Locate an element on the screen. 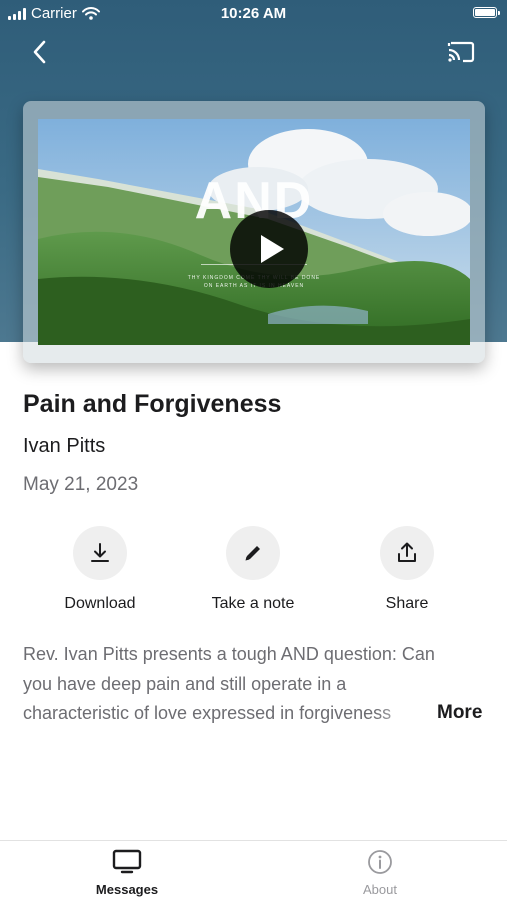  pencil-icon is located at coordinates (252, 553).